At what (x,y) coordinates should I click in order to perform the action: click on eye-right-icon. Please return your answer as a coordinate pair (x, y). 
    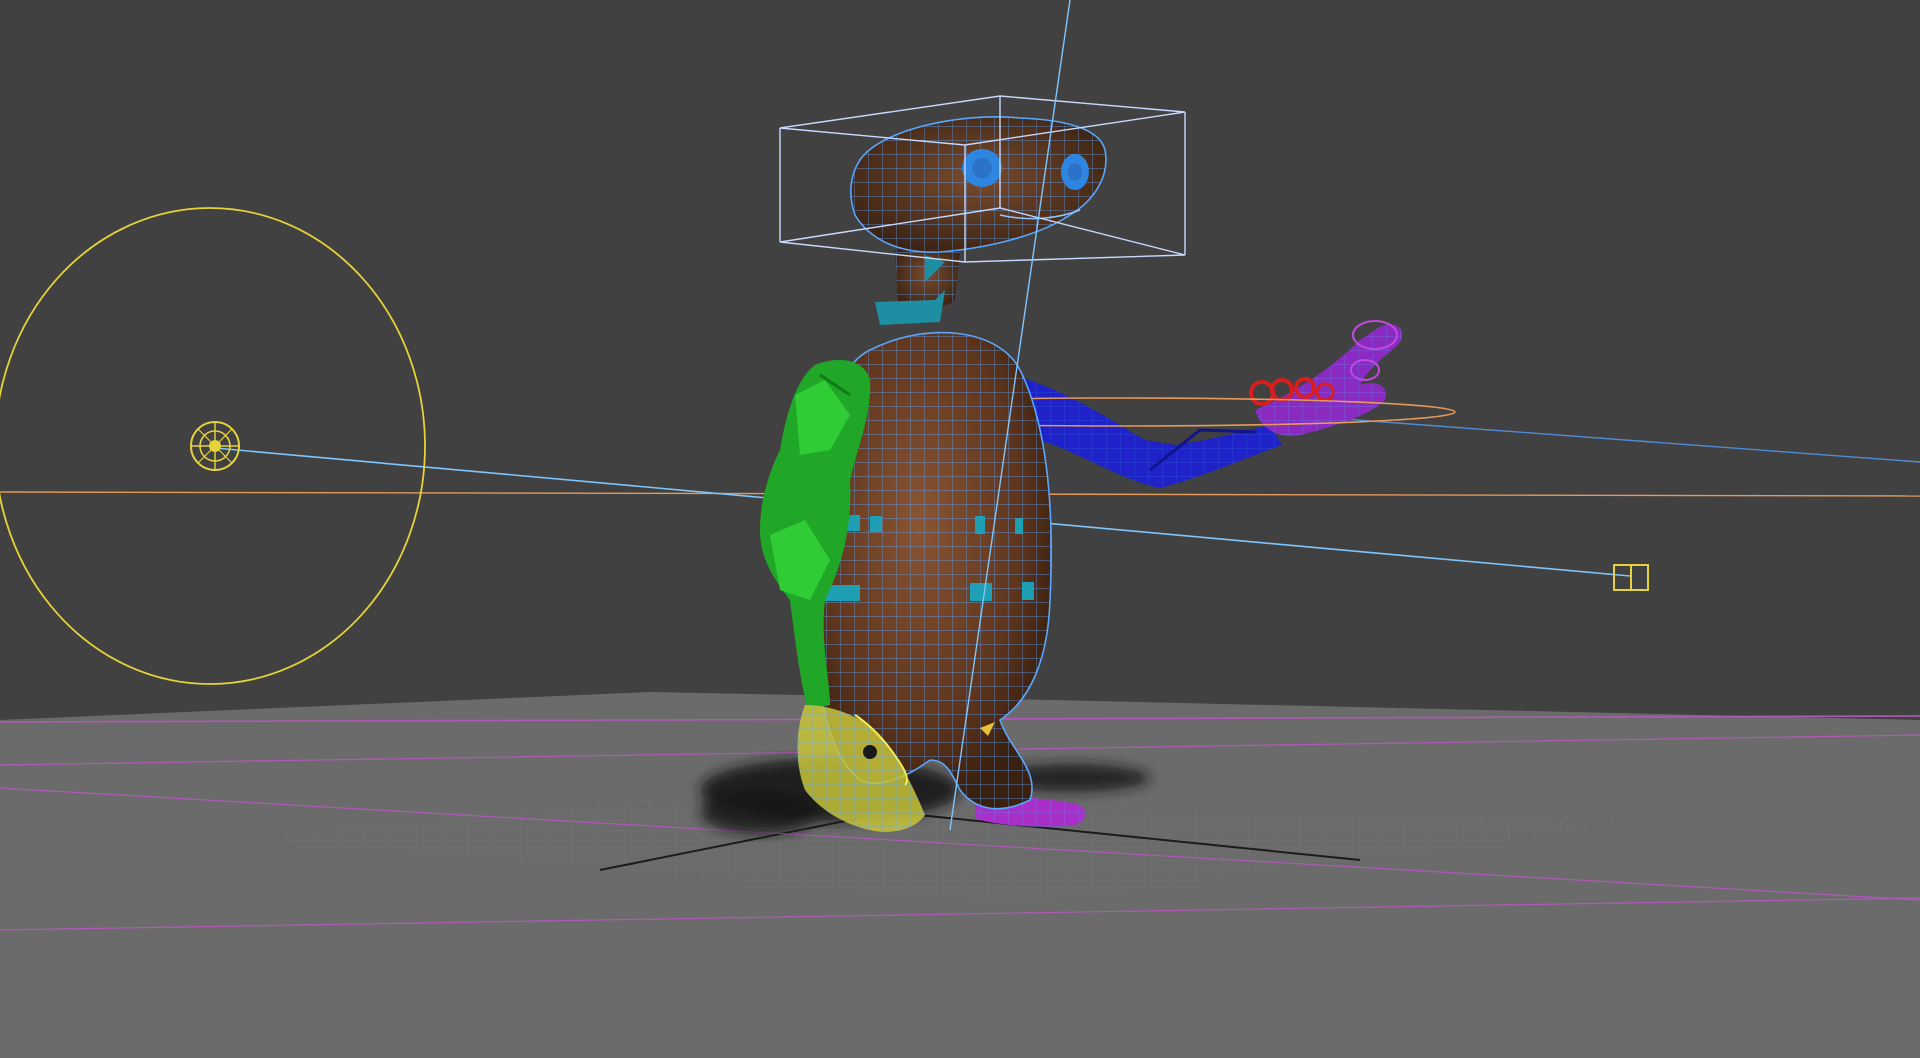
    Looking at the image, I should click on (1075, 172).